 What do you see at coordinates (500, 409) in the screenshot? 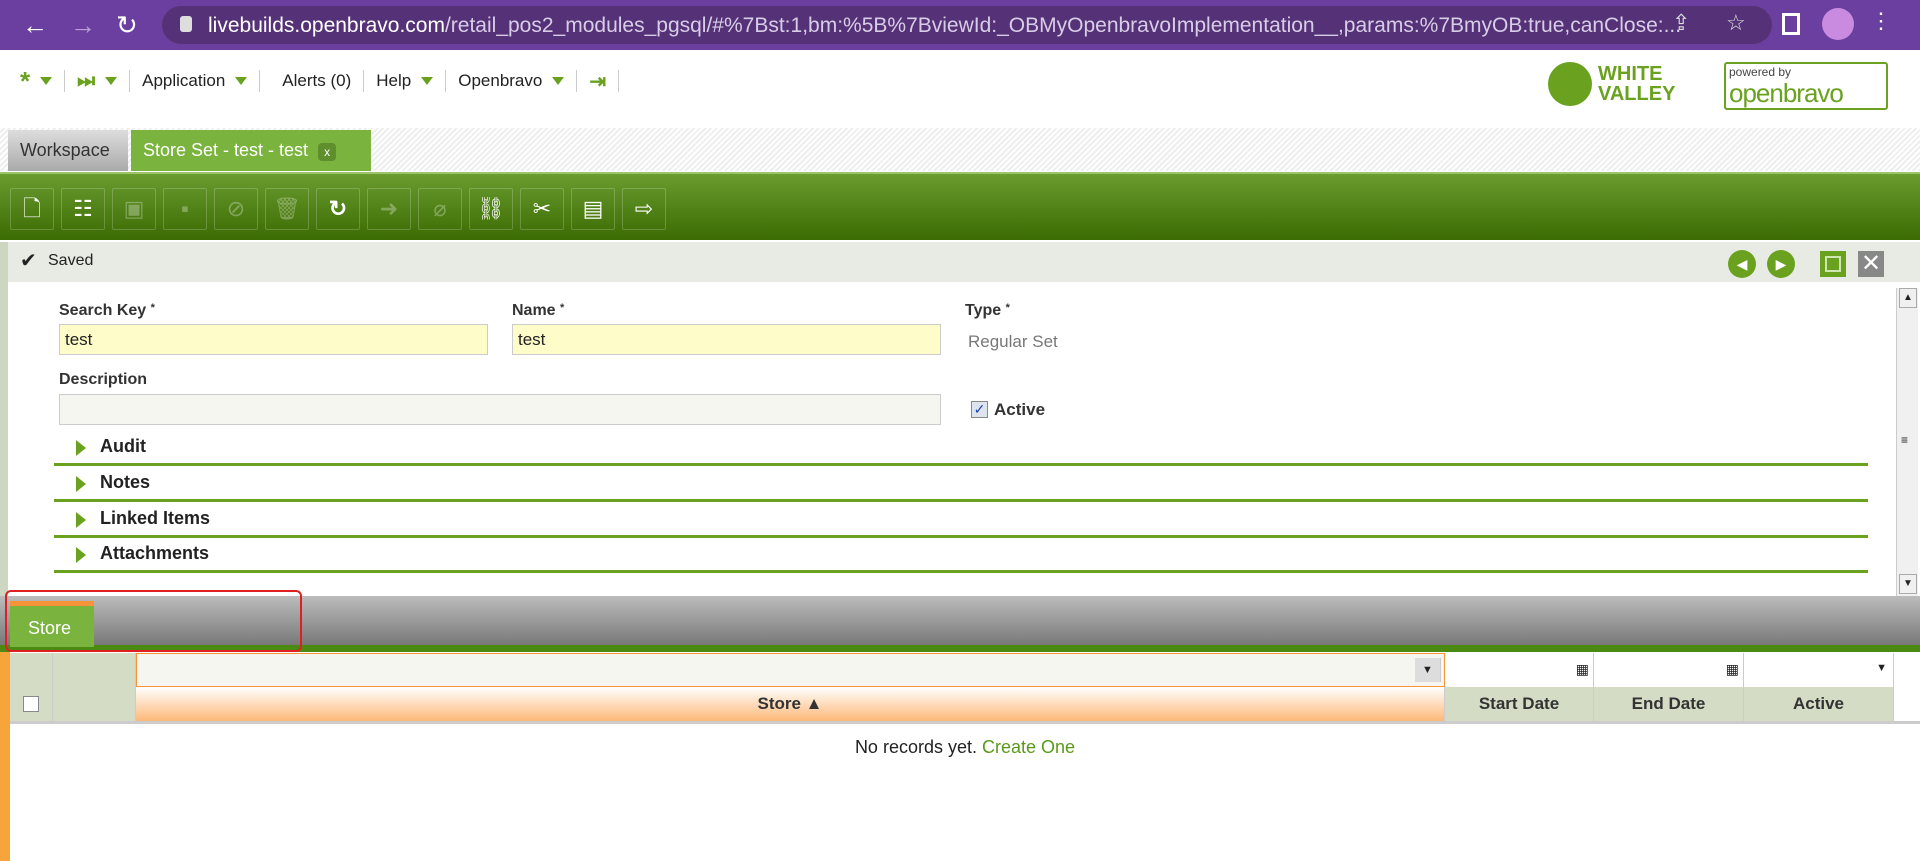
I see `description-field` at bounding box center [500, 409].